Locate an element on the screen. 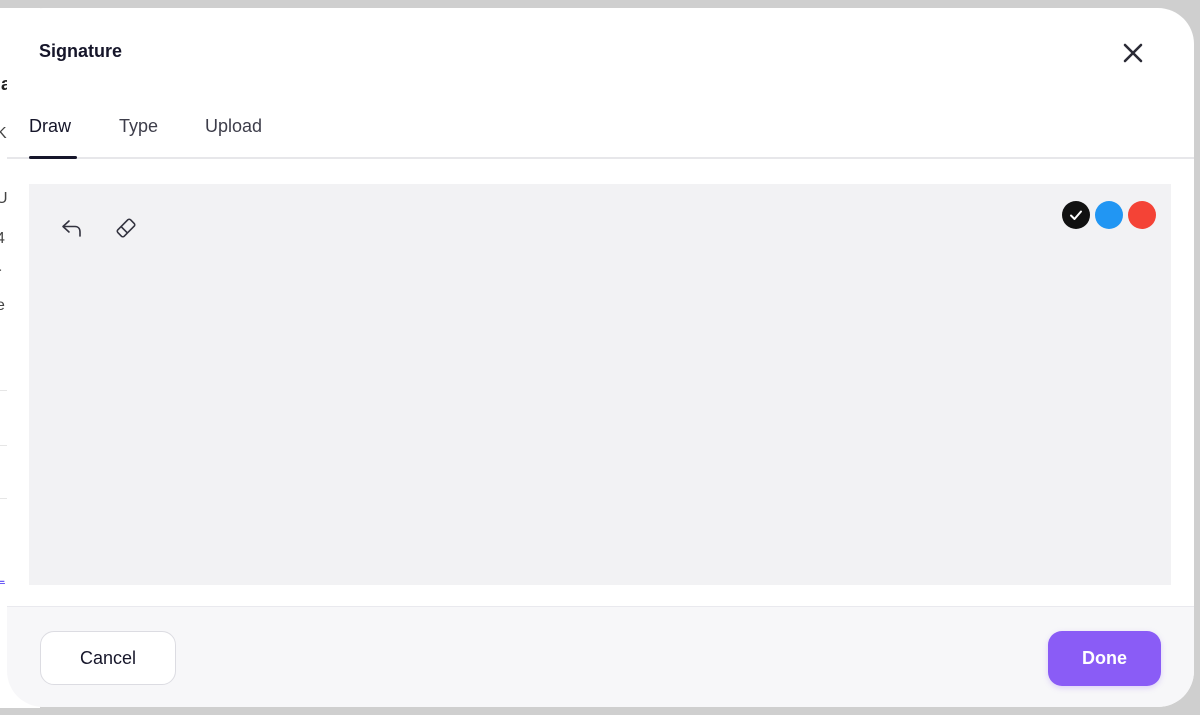 The image size is (1200, 715). eraser-button is located at coordinates (126, 228).